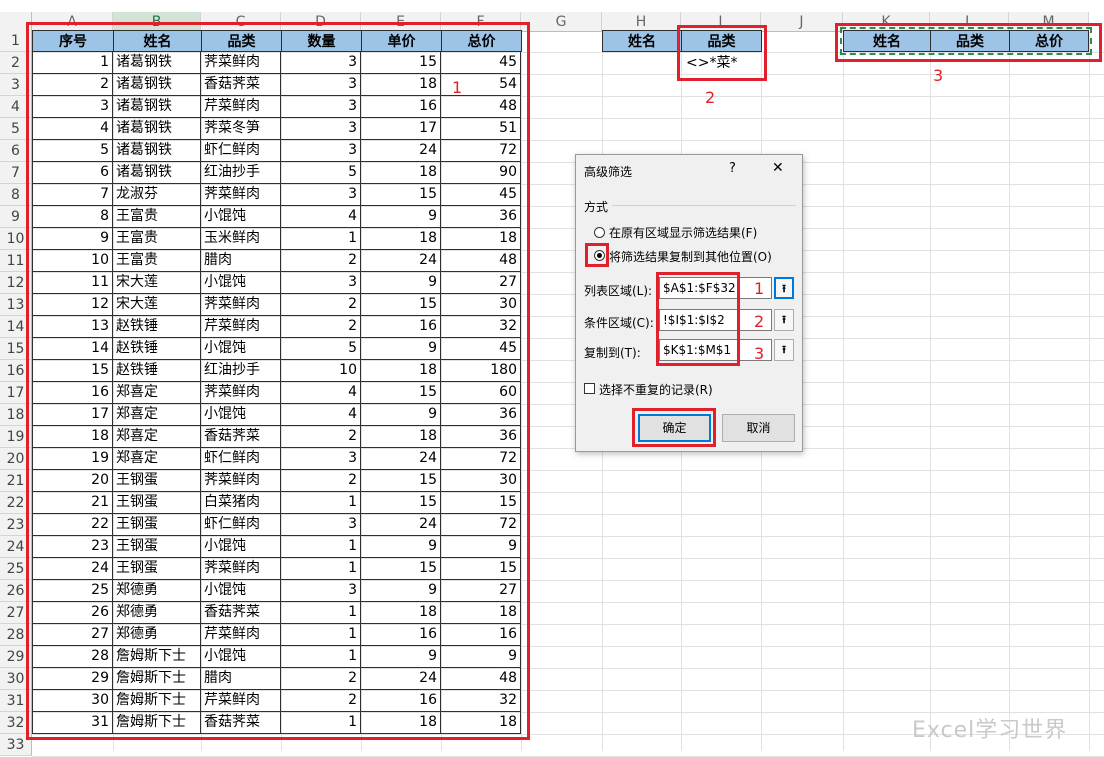 Image resolution: width=1104 pixels, height=757 pixels. Describe the element at coordinates (16, 107) in the screenshot. I see `row-header: 4` at that location.